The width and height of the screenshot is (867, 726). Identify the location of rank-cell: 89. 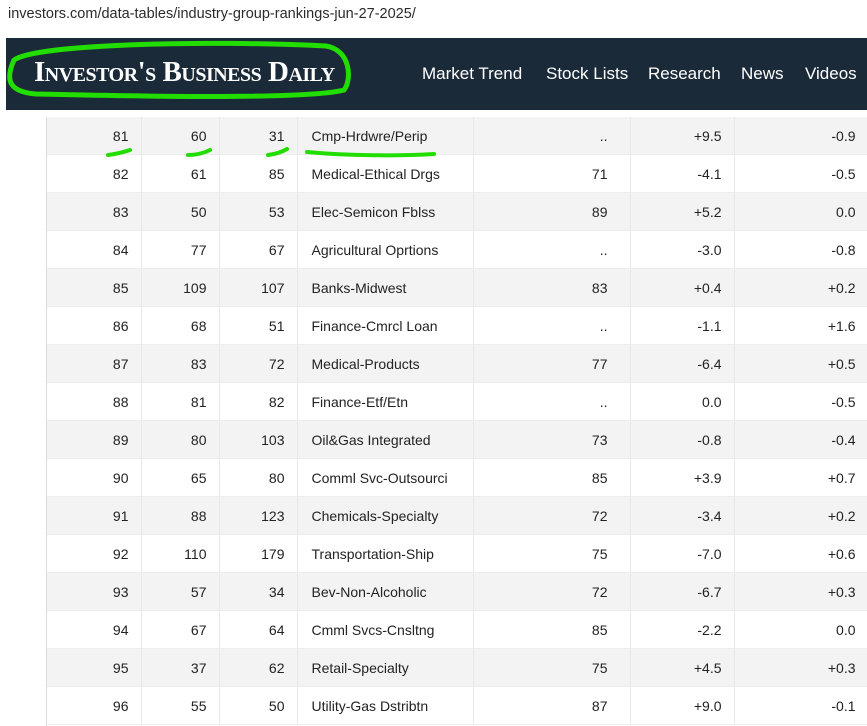
(94, 439).